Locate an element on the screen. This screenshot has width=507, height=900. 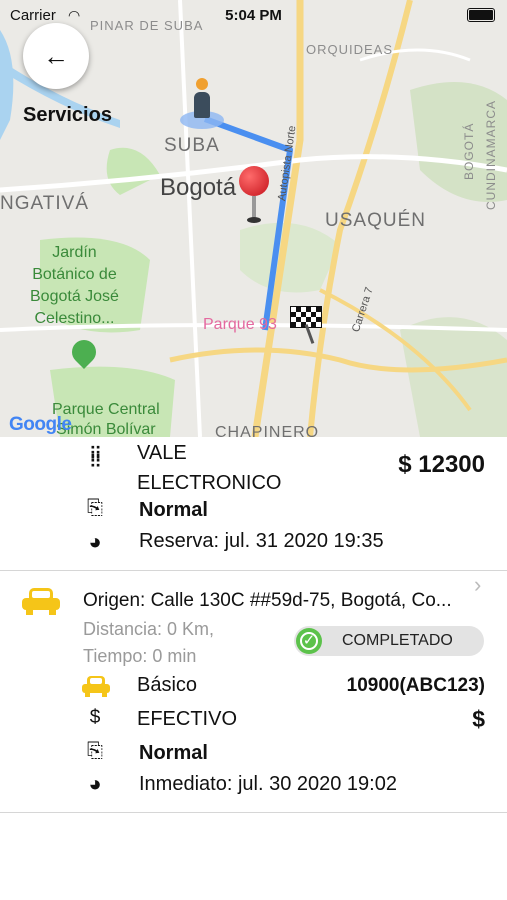
map-label-parque93: Parque 93 is located at coordinates (240, 324).